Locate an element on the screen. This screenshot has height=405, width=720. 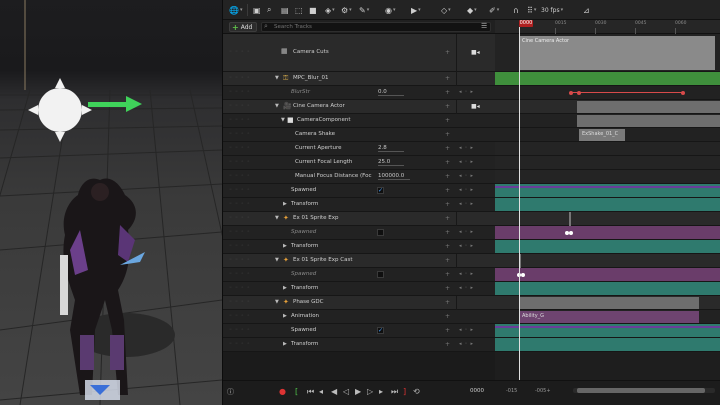
key-options-icon: ◇ ▾ is located at coordinates (446, 10).